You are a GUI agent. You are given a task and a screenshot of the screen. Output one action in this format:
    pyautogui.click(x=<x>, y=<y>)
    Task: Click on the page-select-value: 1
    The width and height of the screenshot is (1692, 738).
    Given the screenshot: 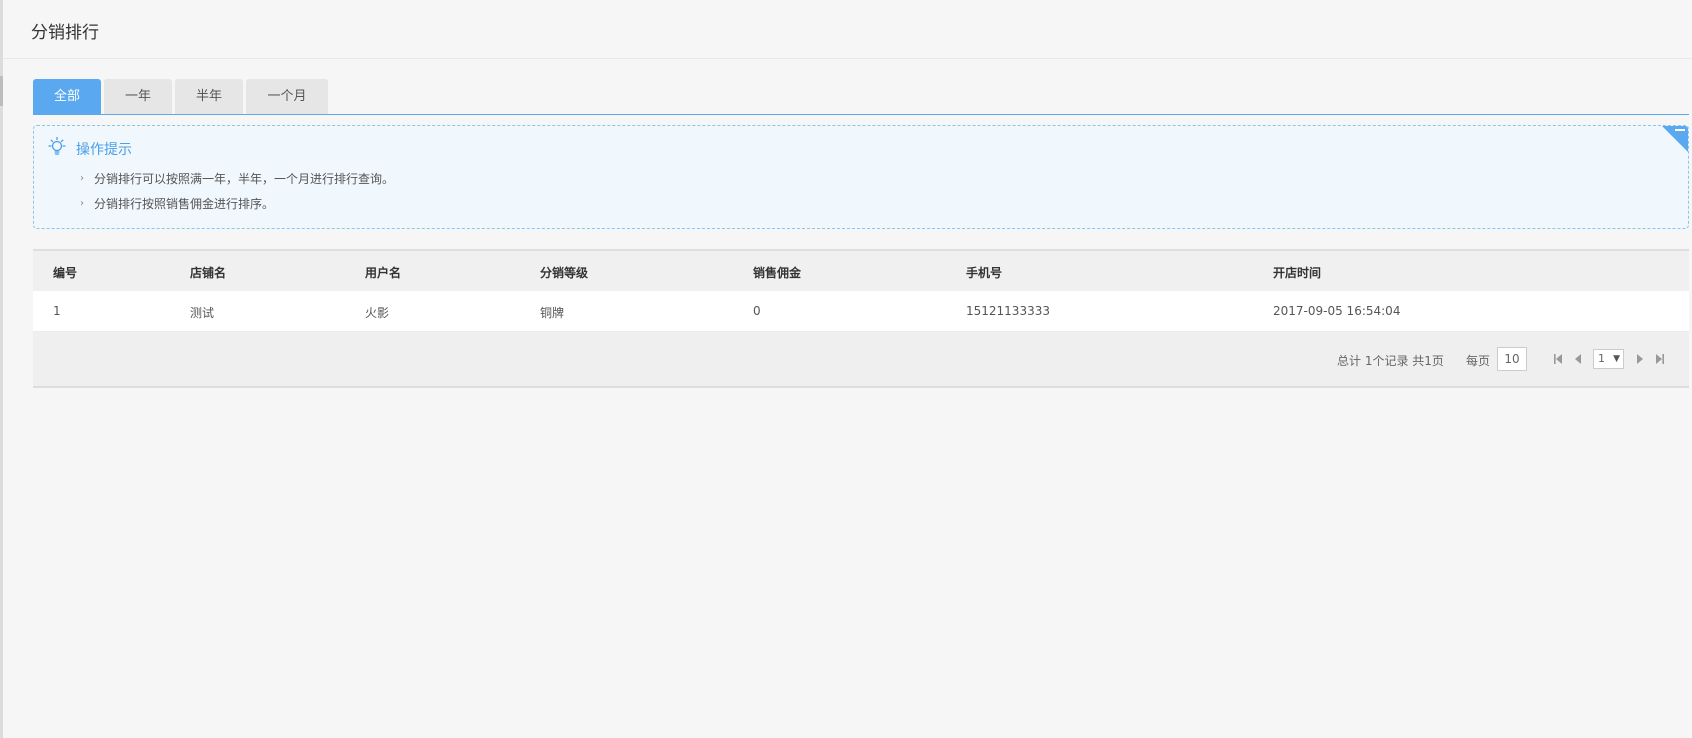 What is the action you would take?
    pyautogui.click(x=1601, y=358)
    